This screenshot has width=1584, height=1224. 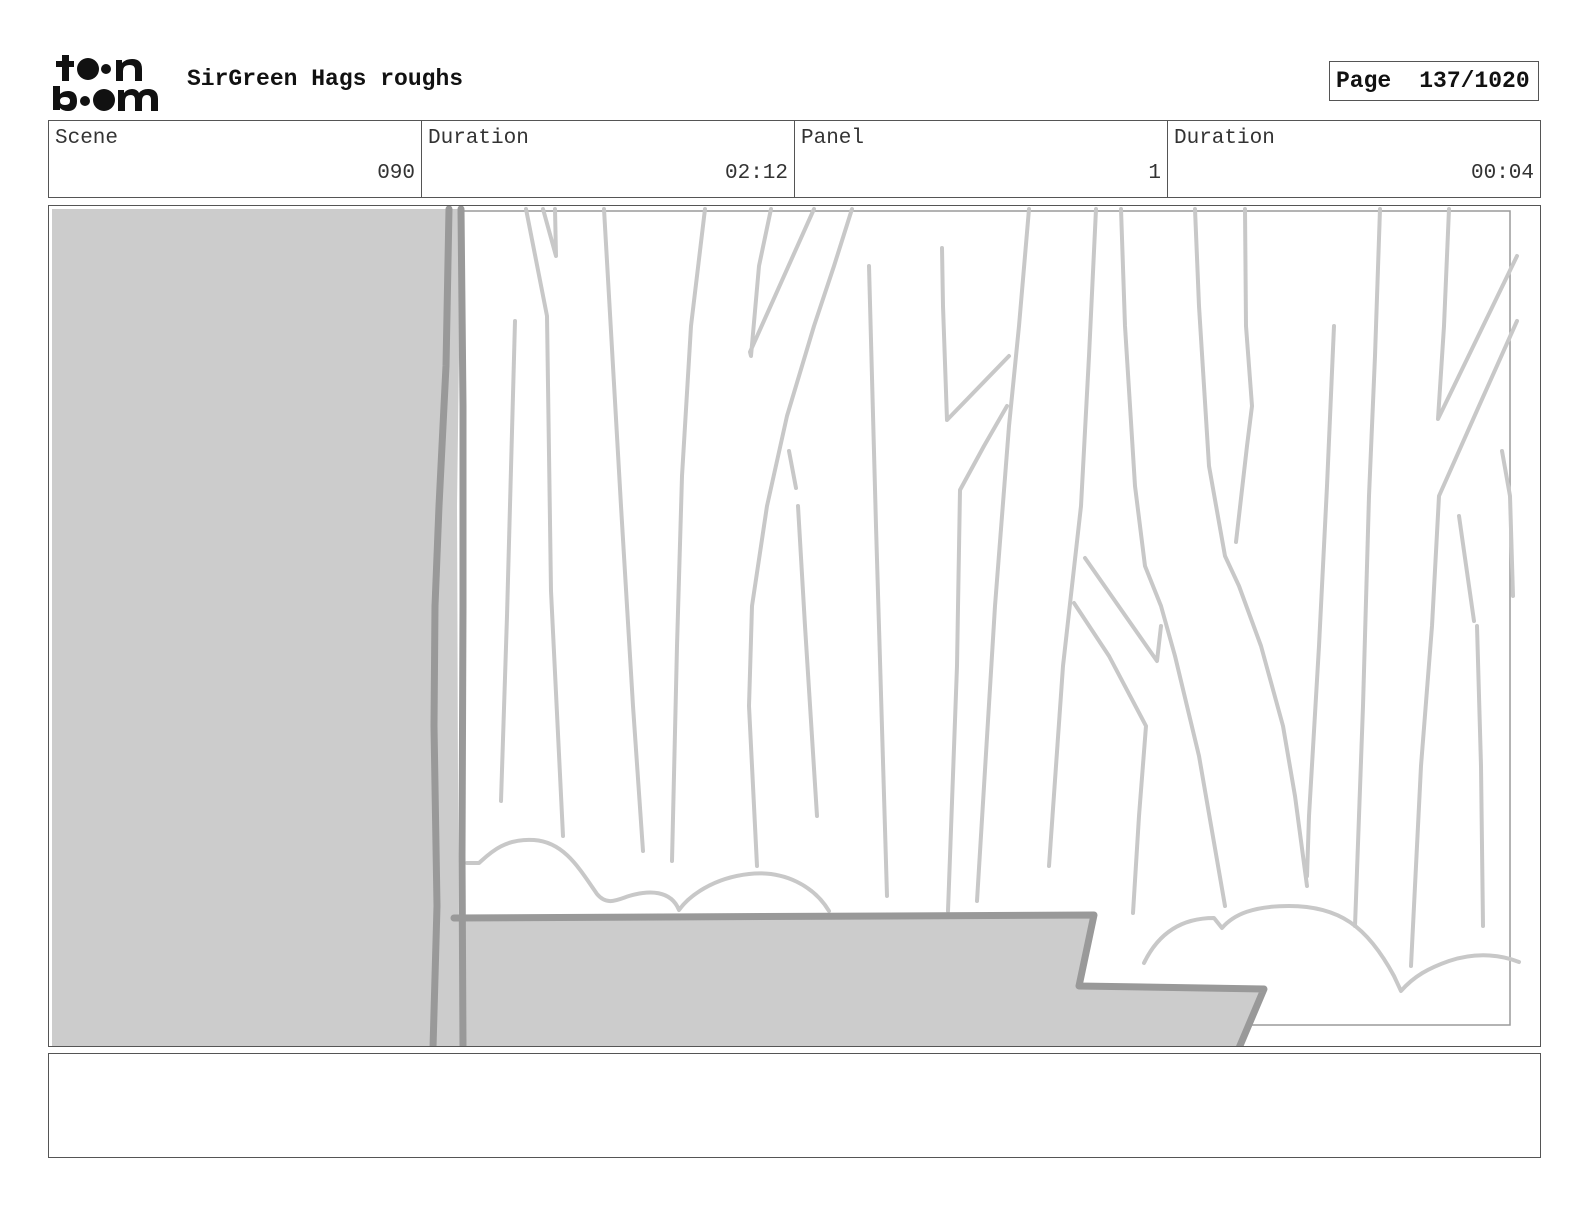 I want to click on scene-duration-label: Duration, so click(x=478, y=138).